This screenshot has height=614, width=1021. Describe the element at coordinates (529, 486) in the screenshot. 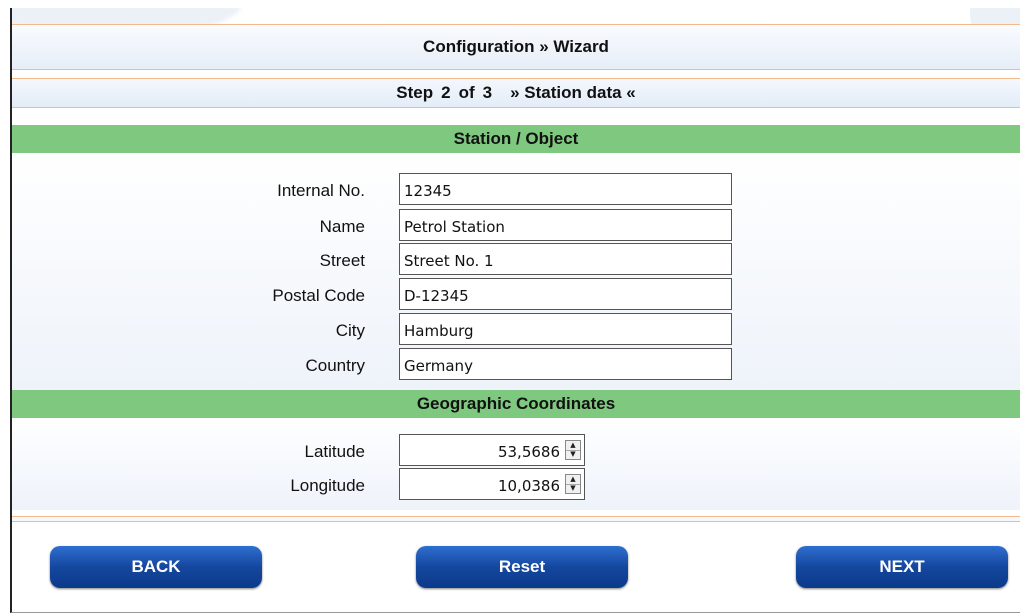

I see `longitude-value: 10,0386` at that location.